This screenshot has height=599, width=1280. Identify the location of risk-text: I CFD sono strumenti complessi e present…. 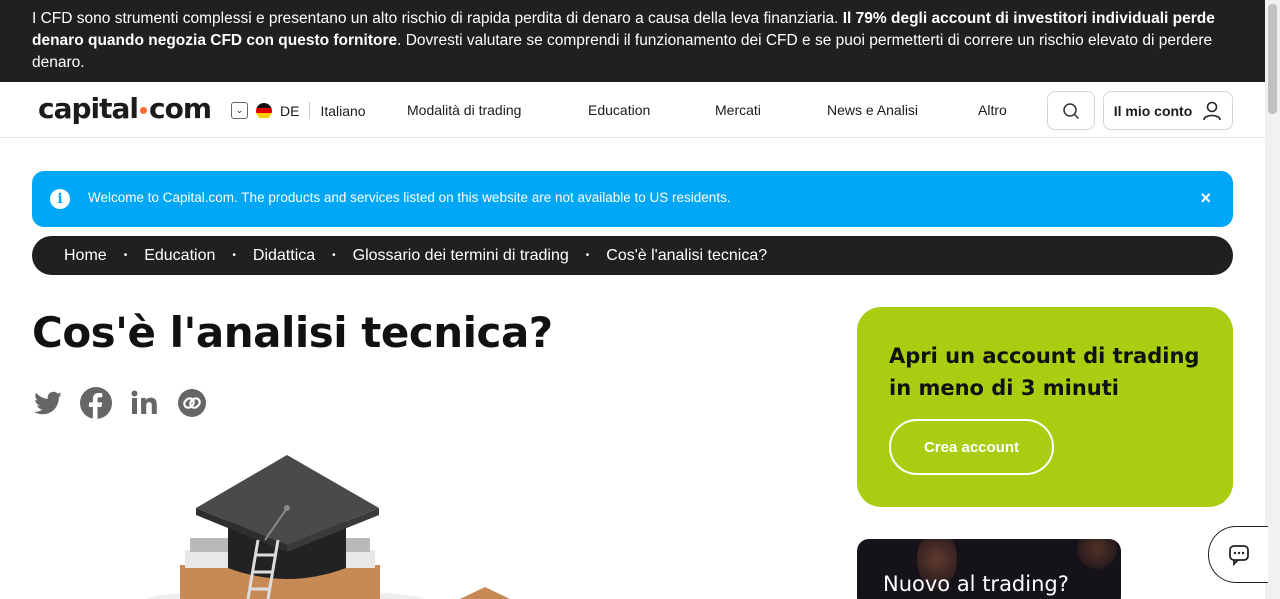
(437, 18).